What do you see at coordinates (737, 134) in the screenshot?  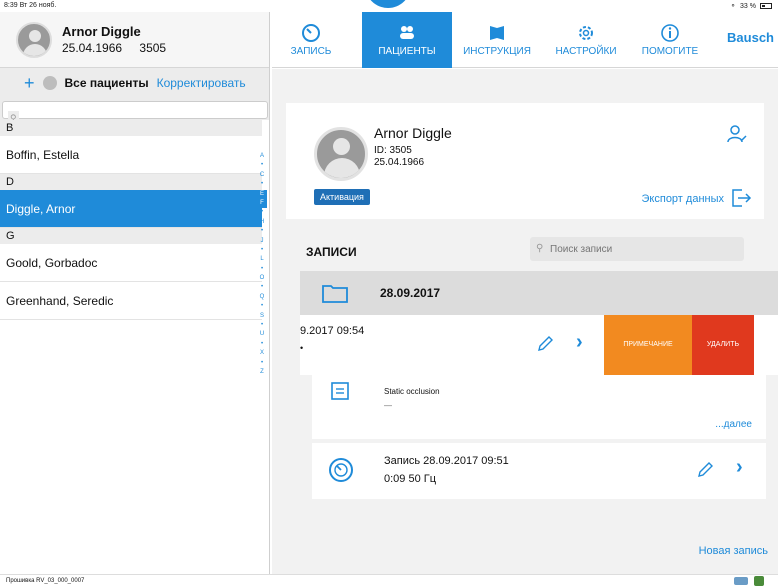 I see `edit-patient-icon` at bounding box center [737, 134].